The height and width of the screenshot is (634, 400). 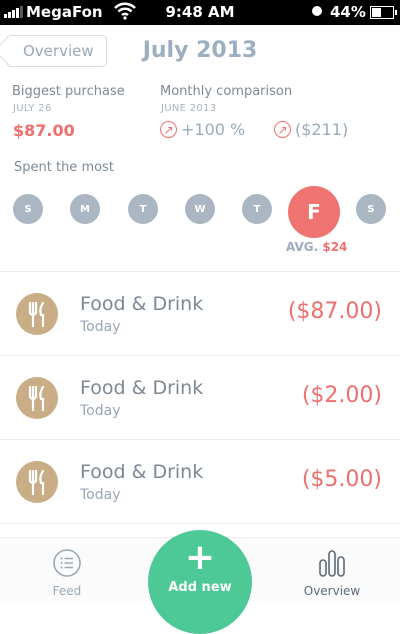 I want to click on comparison-percent-value: +100 %, so click(x=213, y=129).